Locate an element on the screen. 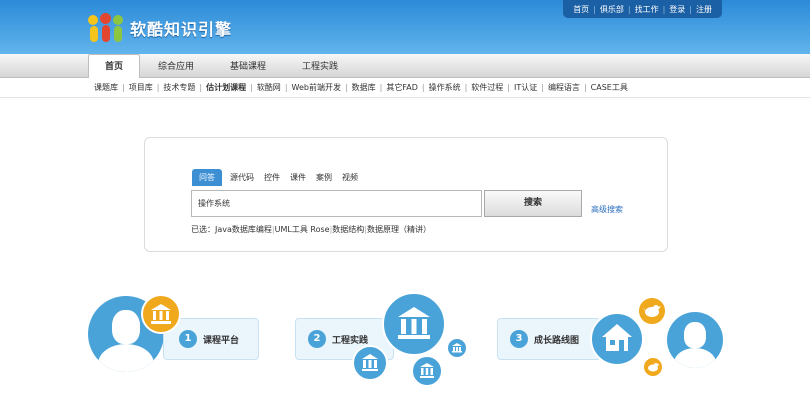 The height and width of the screenshot is (400, 810). search-input: 操作系统 is located at coordinates (336, 203).